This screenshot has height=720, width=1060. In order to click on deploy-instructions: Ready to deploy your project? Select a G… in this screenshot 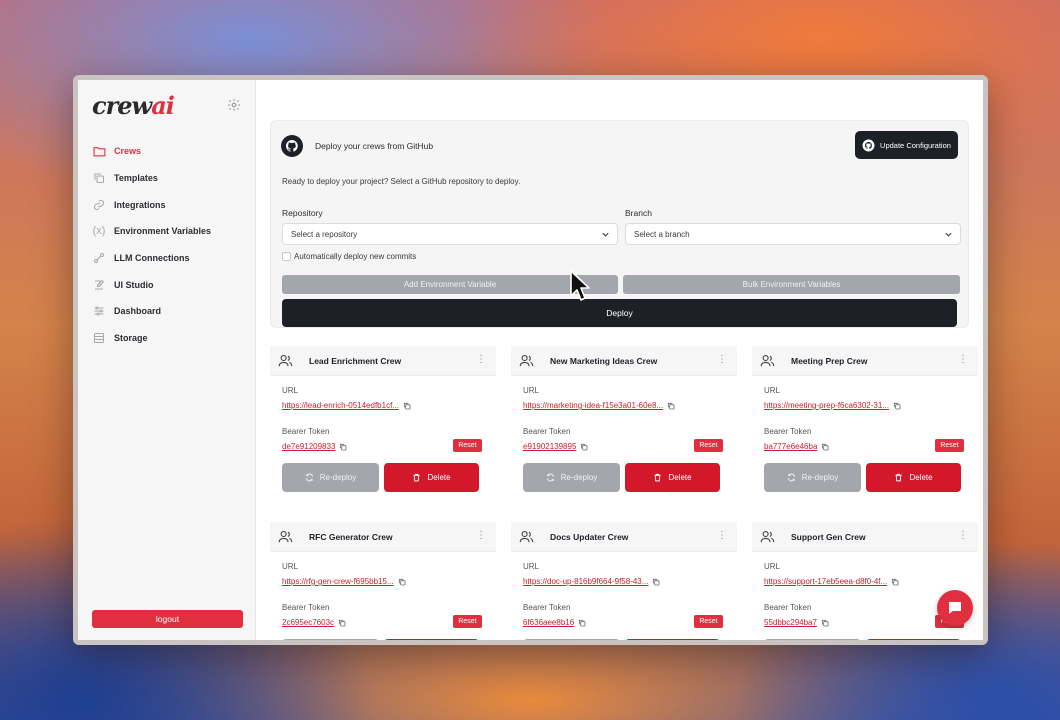, I will do `click(401, 181)`.